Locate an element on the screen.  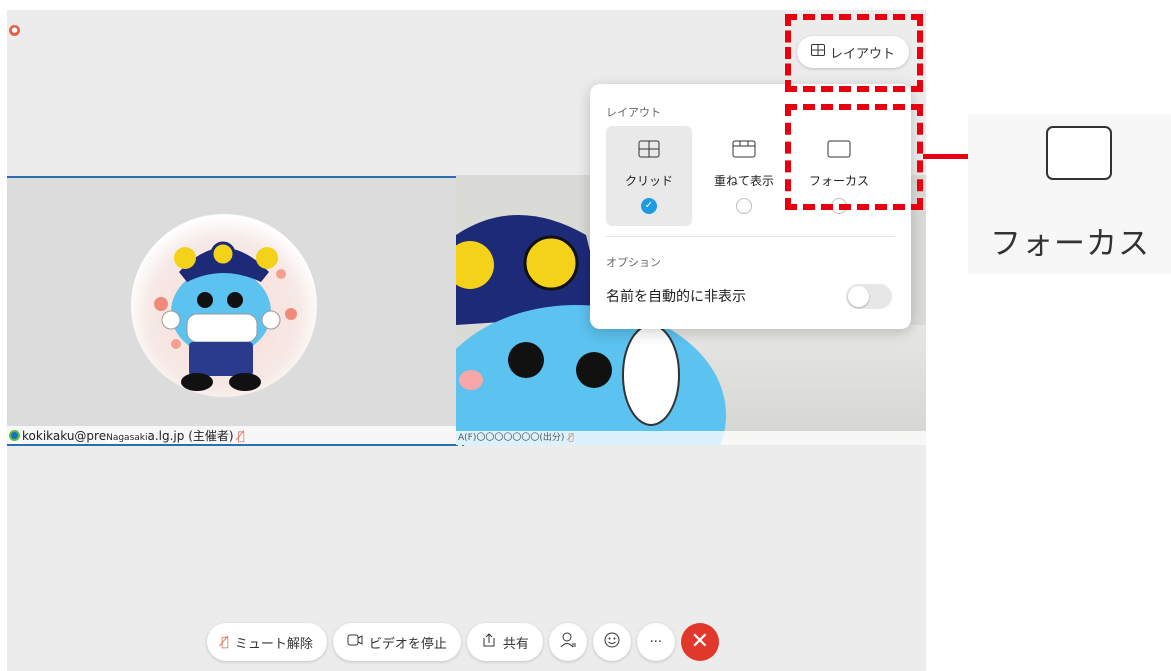
meeting-controls-bar: 🎙̸ ミュート解除 ビデオを停止 共有 ··· ✕ is located at coordinates (463, 642).